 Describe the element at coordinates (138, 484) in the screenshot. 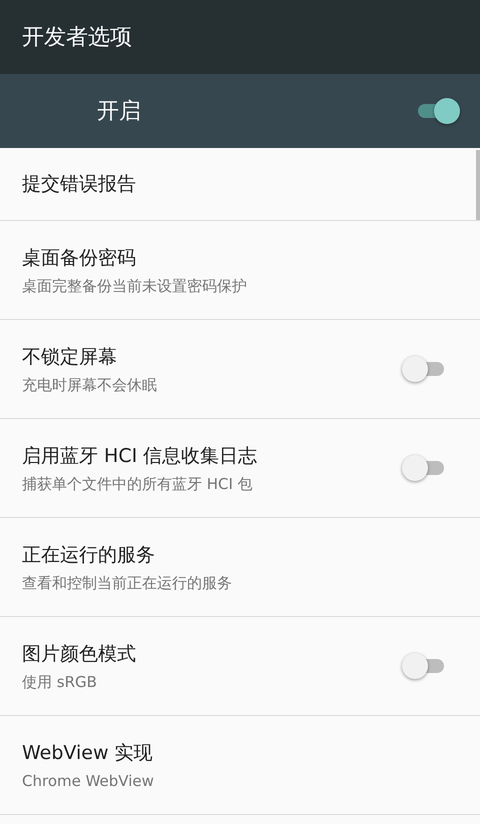

I see `setting-summary: 捕获单个文件中的所有蓝牙 HCI 包` at that location.